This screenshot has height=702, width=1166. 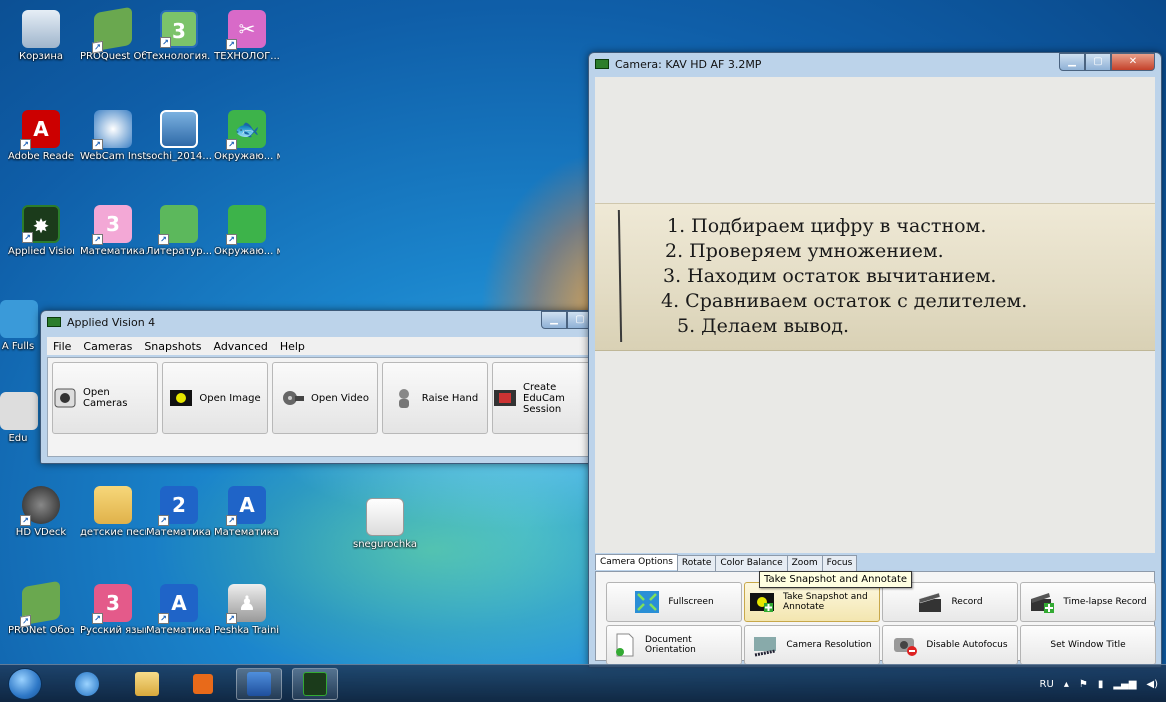 I want to click on button-label: Create EduCam Session, so click(x=544, y=398).